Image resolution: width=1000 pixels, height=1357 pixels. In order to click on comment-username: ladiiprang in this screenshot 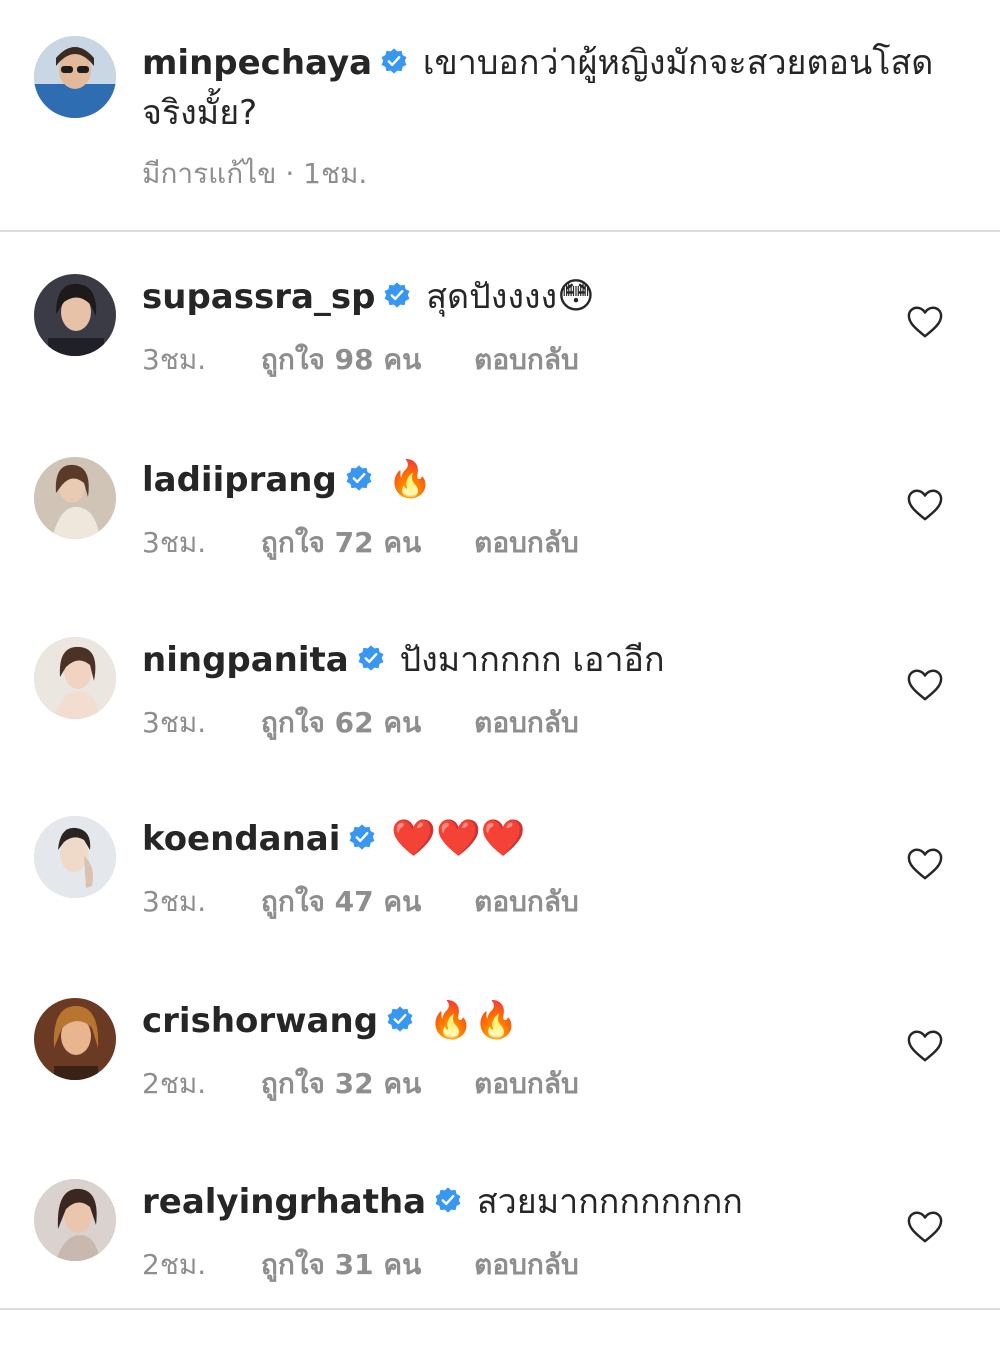, I will do `click(239, 480)`.